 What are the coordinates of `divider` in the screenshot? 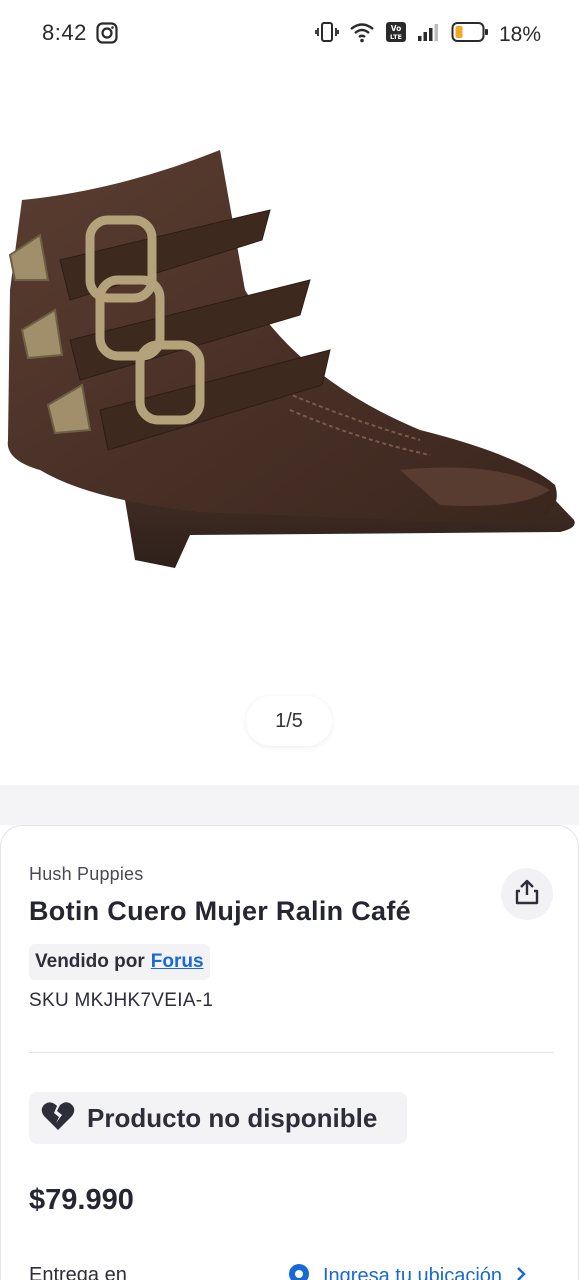 It's located at (291, 1052).